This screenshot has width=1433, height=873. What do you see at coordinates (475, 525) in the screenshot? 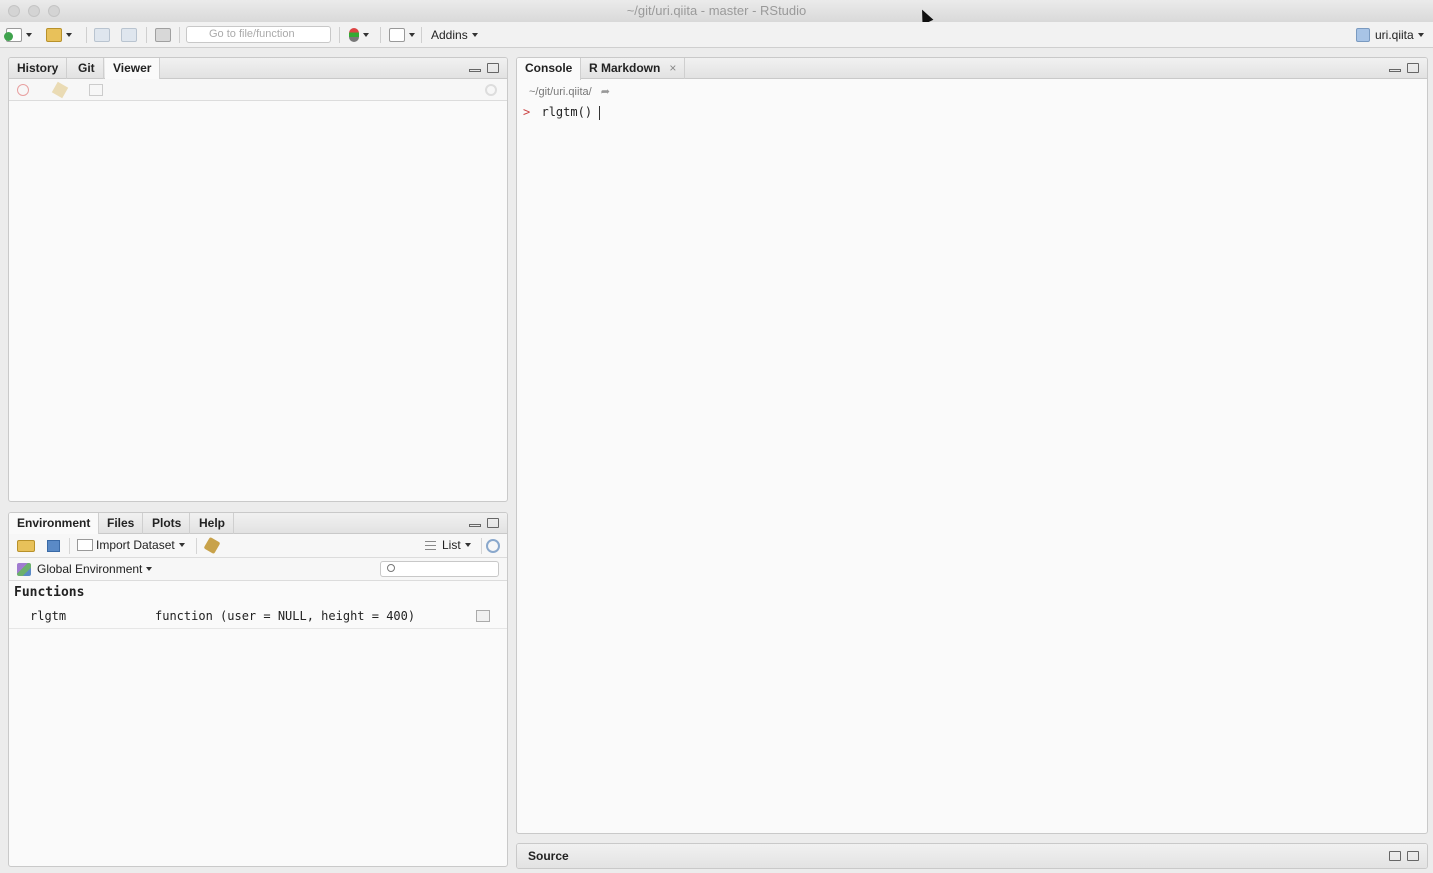
I see `minimize-env-pane-button` at bounding box center [475, 525].